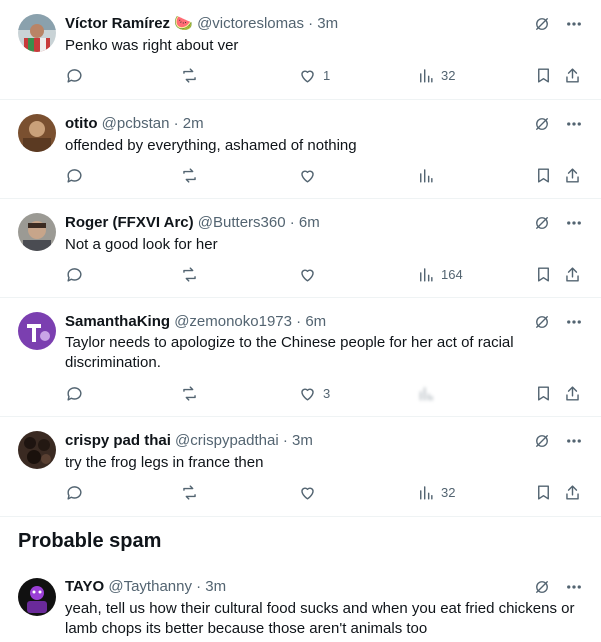 The width and height of the screenshot is (601, 642). What do you see at coordinates (250, 321) in the screenshot?
I see `author-handle-time: @zemonoko1973 · 6m` at bounding box center [250, 321].